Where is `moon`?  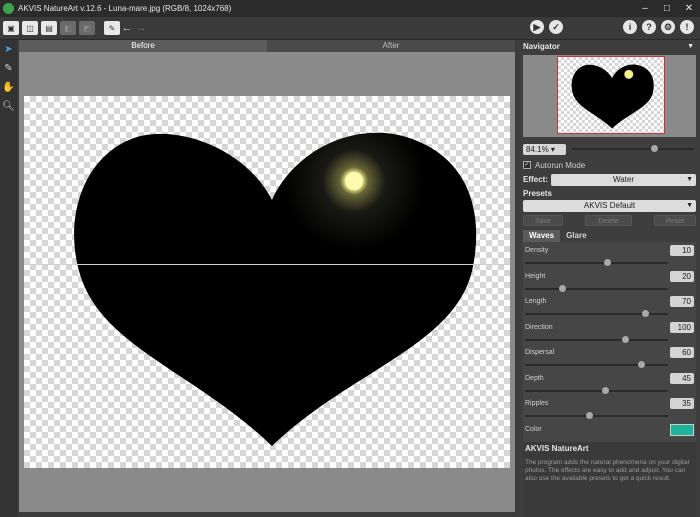 moon is located at coordinates (354, 181).